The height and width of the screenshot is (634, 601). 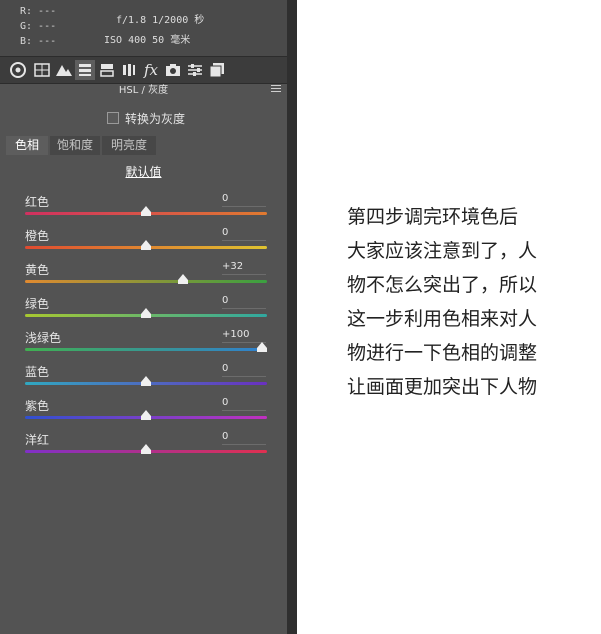 I want to click on slider-row: 绿色 0, so click(x=143, y=312).